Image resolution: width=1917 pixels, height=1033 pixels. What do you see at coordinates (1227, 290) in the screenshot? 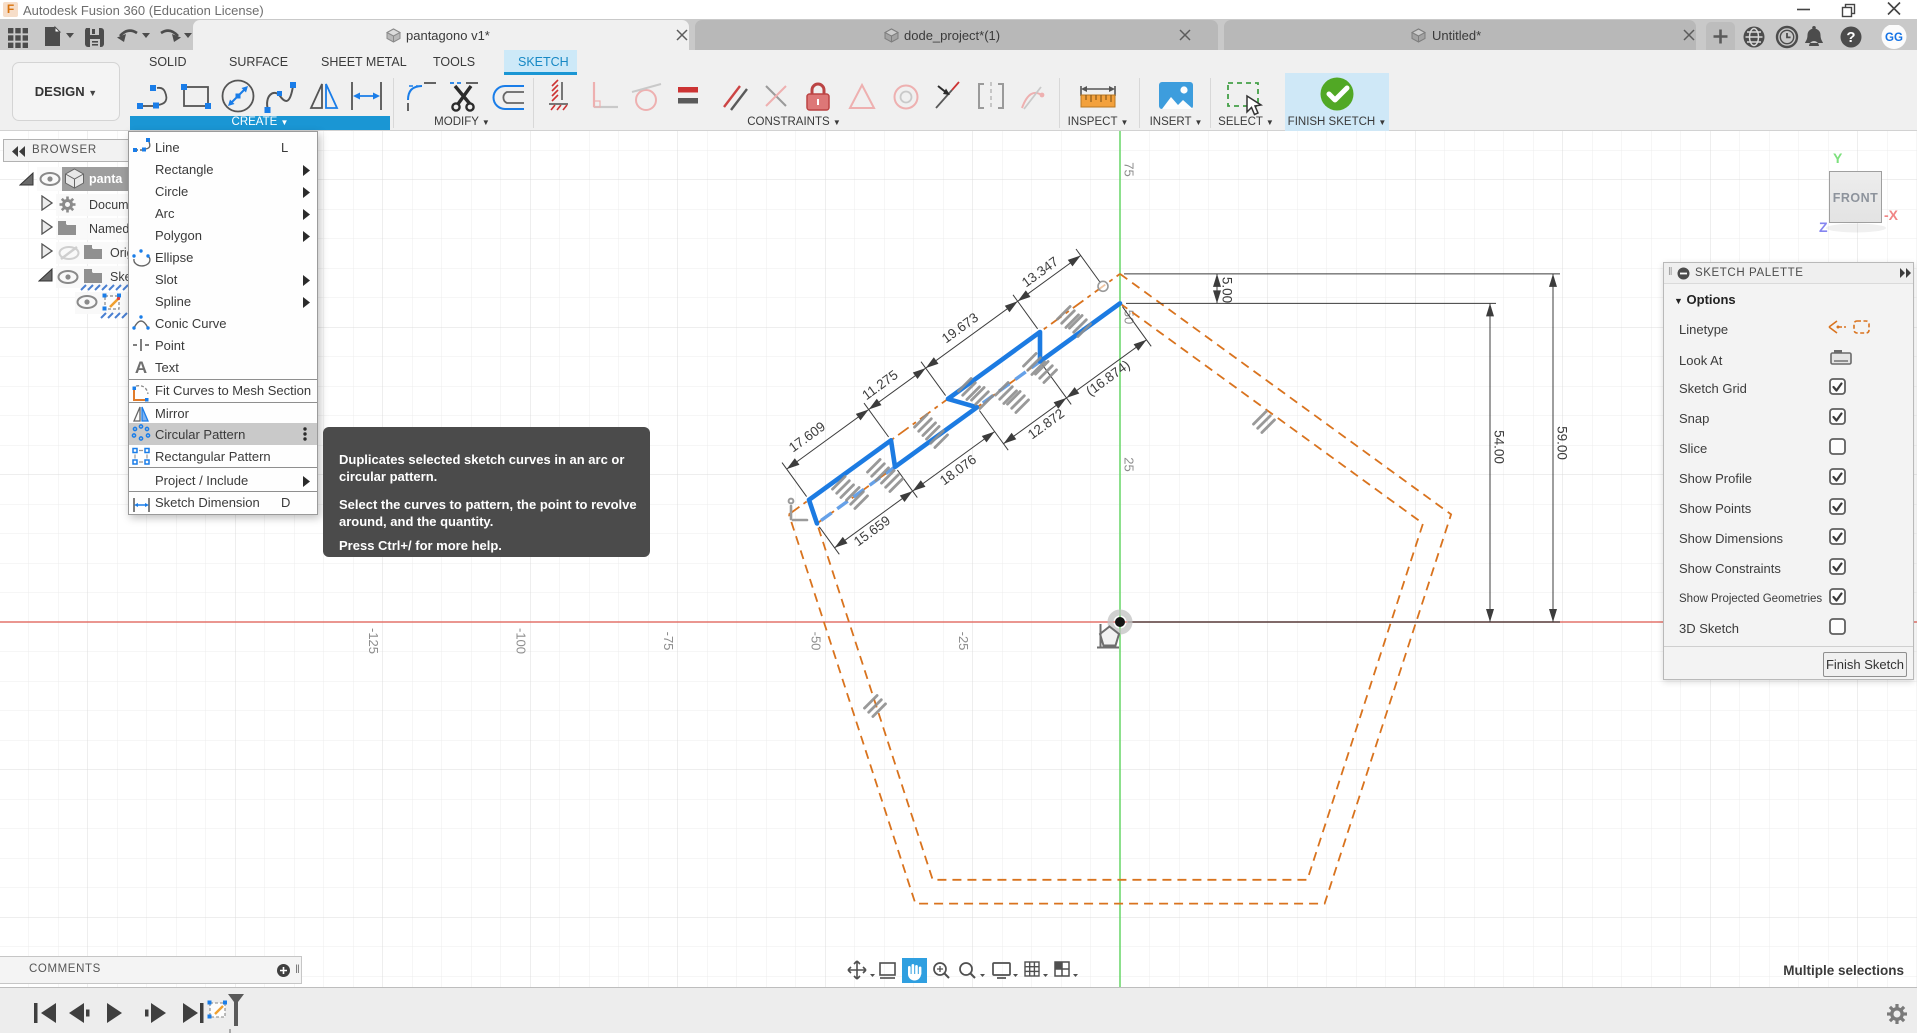
I see `svg-text: 5.00` at bounding box center [1227, 290].